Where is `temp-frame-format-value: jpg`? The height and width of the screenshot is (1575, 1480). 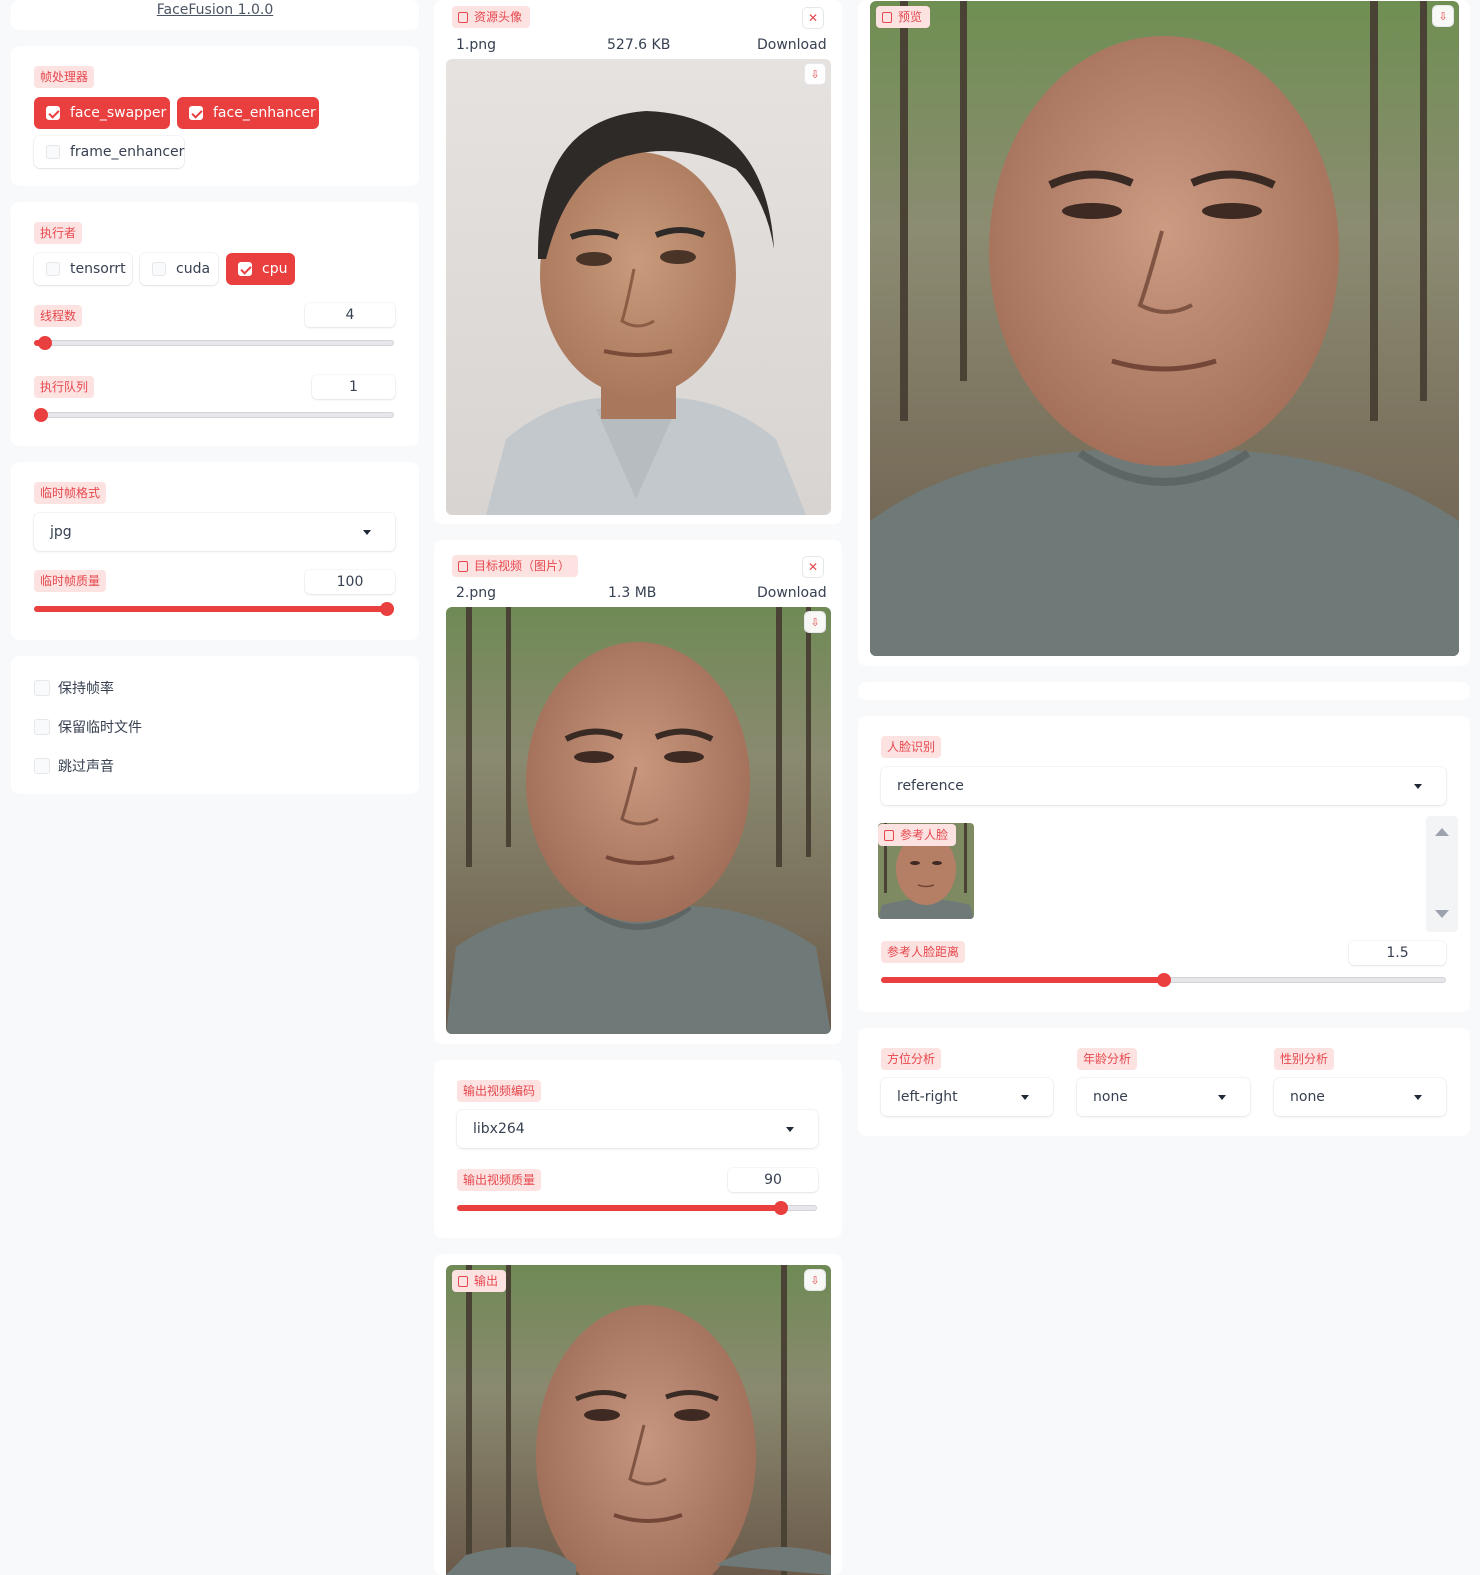 temp-frame-format-value: jpg is located at coordinates (61, 532).